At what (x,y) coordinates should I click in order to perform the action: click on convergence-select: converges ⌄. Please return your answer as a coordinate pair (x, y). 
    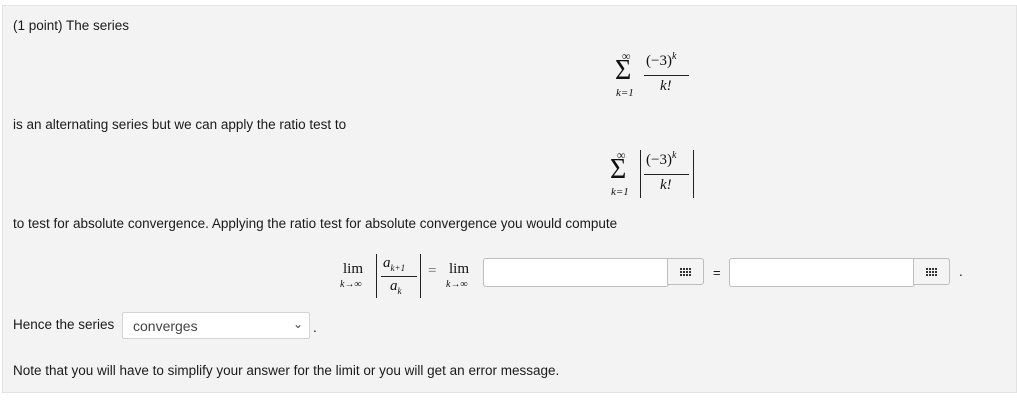
    Looking at the image, I should click on (216, 325).